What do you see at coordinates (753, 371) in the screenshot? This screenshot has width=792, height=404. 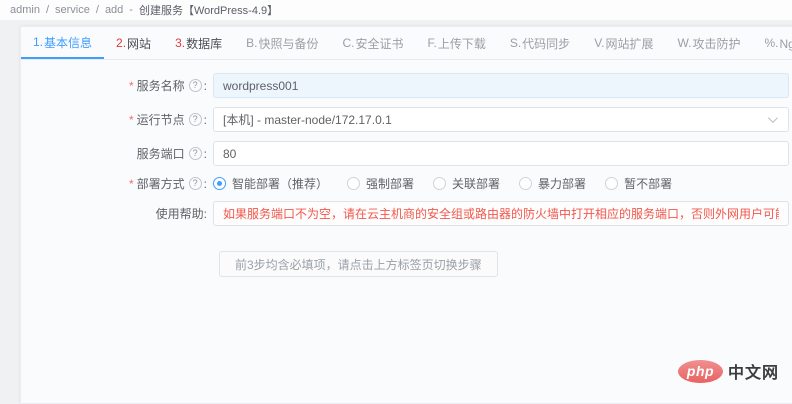 I see `php-logo-text: 中文网` at bounding box center [753, 371].